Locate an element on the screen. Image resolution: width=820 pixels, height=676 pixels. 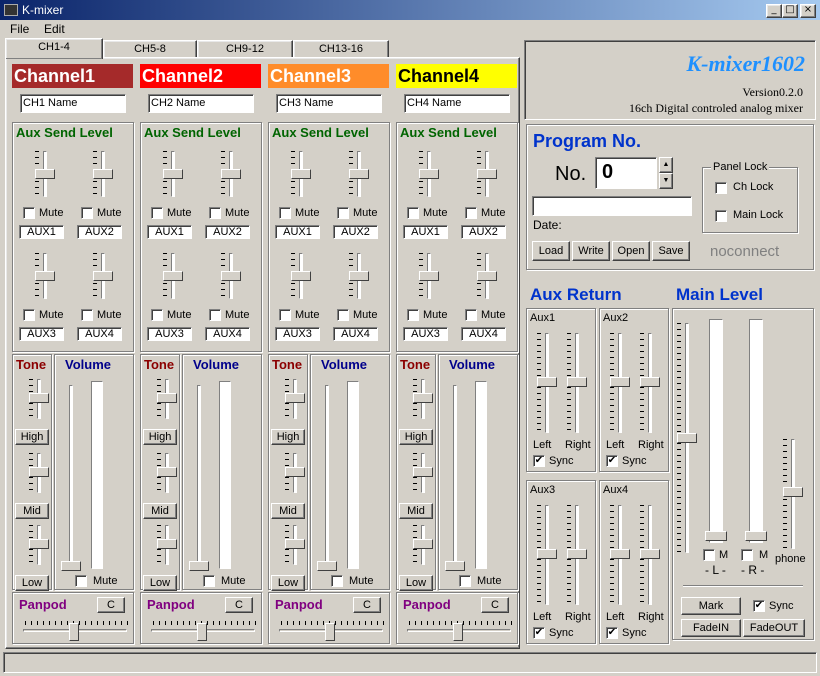
menu-edit: Edit is located at coordinates (54, 29).